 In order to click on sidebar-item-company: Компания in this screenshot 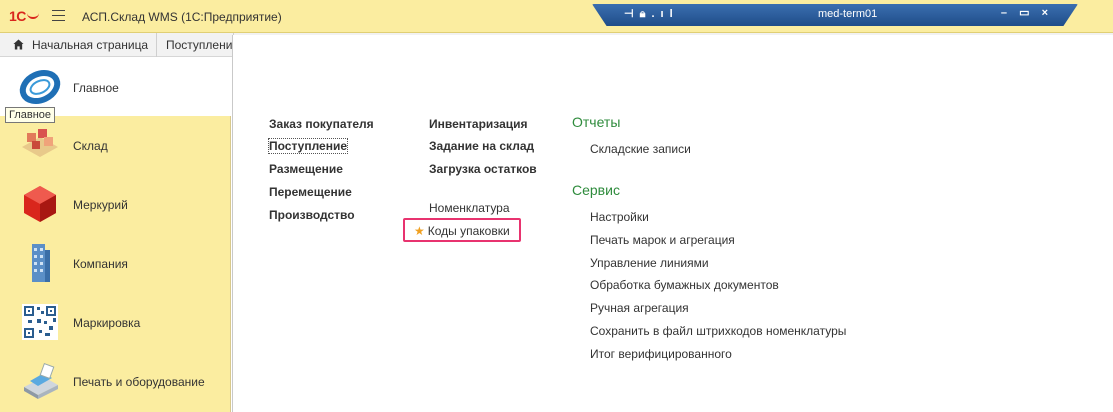, I will do `click(115, 263)`.